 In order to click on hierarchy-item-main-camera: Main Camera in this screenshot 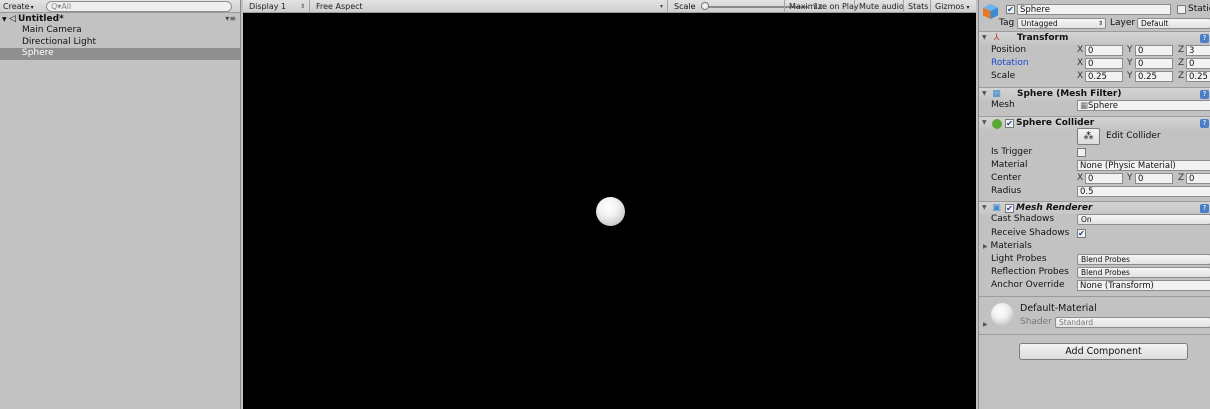, I will do `click(120, 31)`.